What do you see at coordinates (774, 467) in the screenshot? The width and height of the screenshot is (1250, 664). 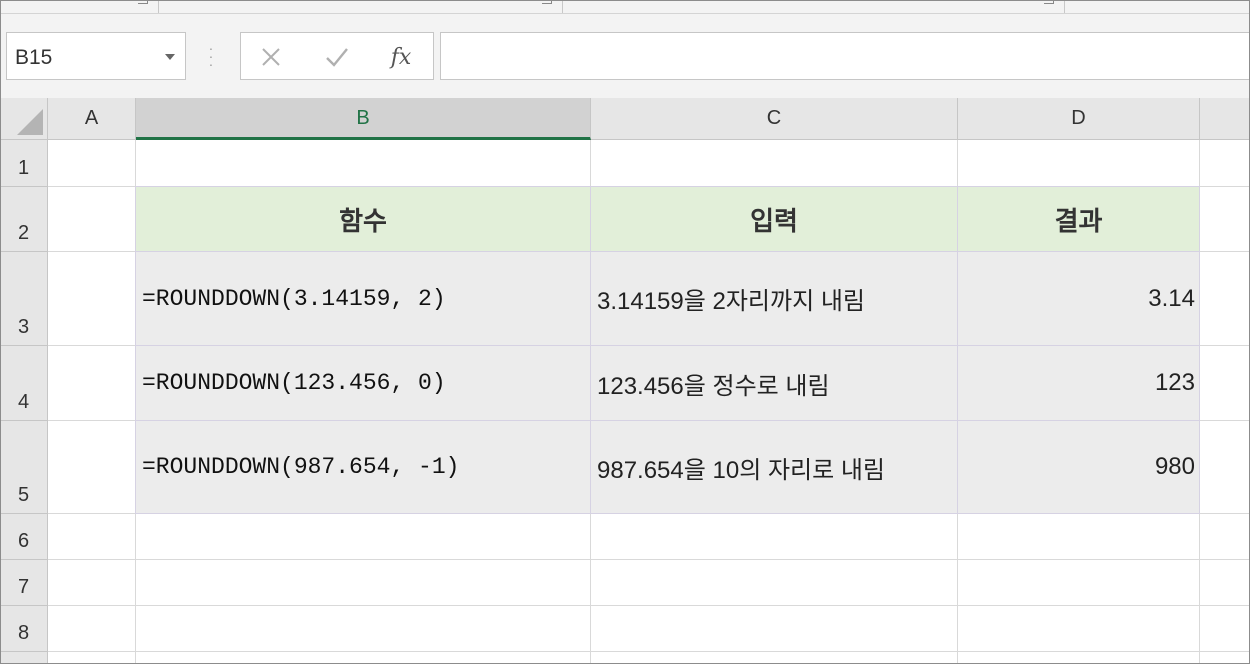 I see `table-cell-description: 987.654을 10의 자리로 내림` at bounding box center [774, 467].